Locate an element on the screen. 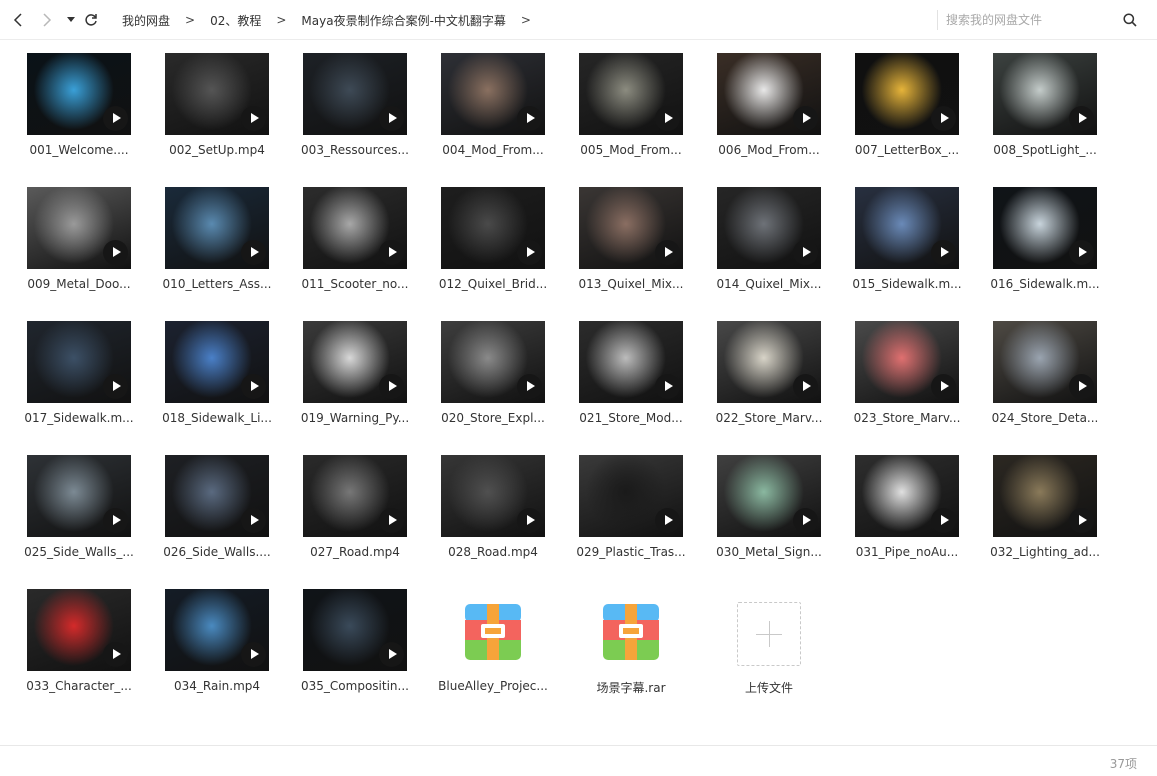 This screenshot has width=1157, height=776. file-item: 002_SetUp.mp4 is located at coordinates (216, 115).